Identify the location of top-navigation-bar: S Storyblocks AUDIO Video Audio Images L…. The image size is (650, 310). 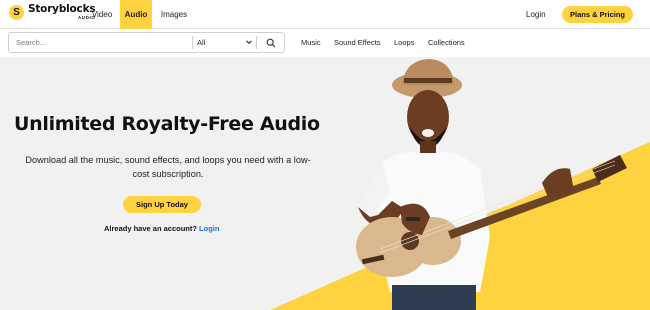
(325, 14).